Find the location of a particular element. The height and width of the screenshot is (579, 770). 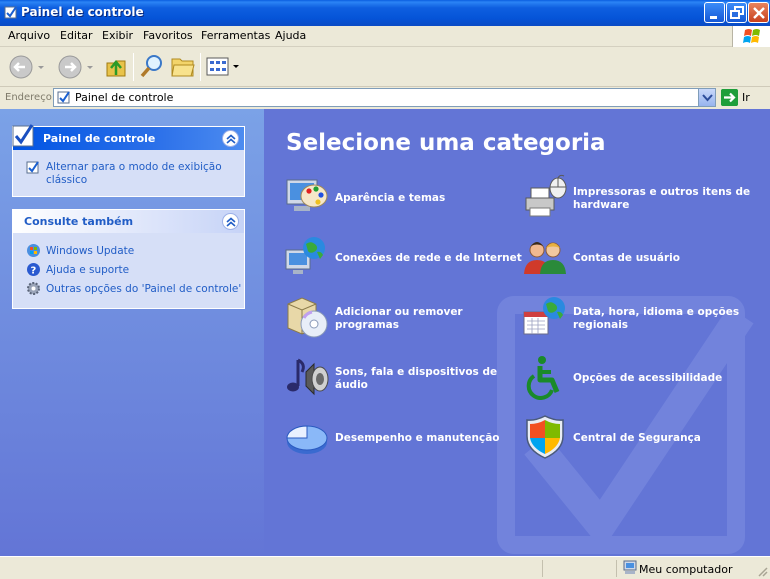

other-options-link: Outras opções do 'Painel de controle' is located at coordinates (143, 289).